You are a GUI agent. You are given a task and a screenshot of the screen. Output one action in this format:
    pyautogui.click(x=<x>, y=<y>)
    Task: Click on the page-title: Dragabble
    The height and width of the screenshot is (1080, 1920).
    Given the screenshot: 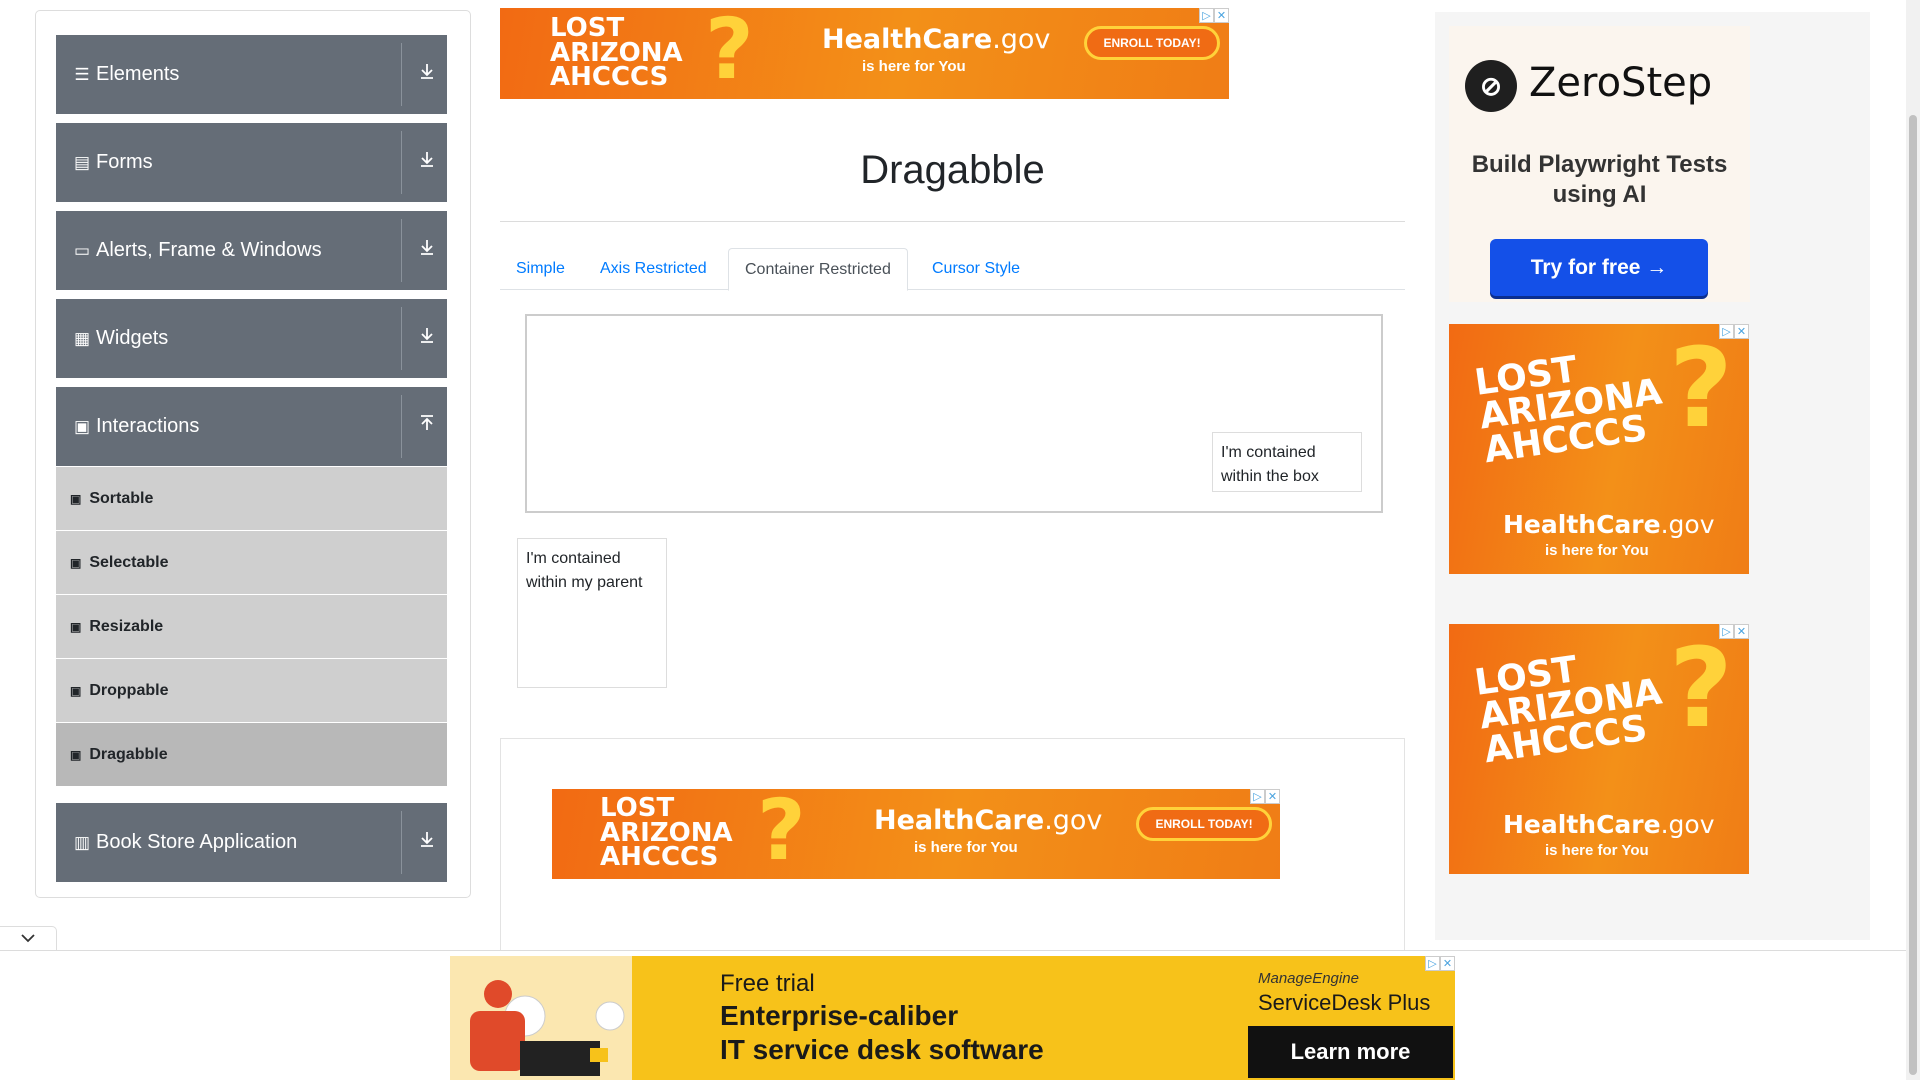 What is the action you would take?
    pyautogui.click(x=952, y=170)
    